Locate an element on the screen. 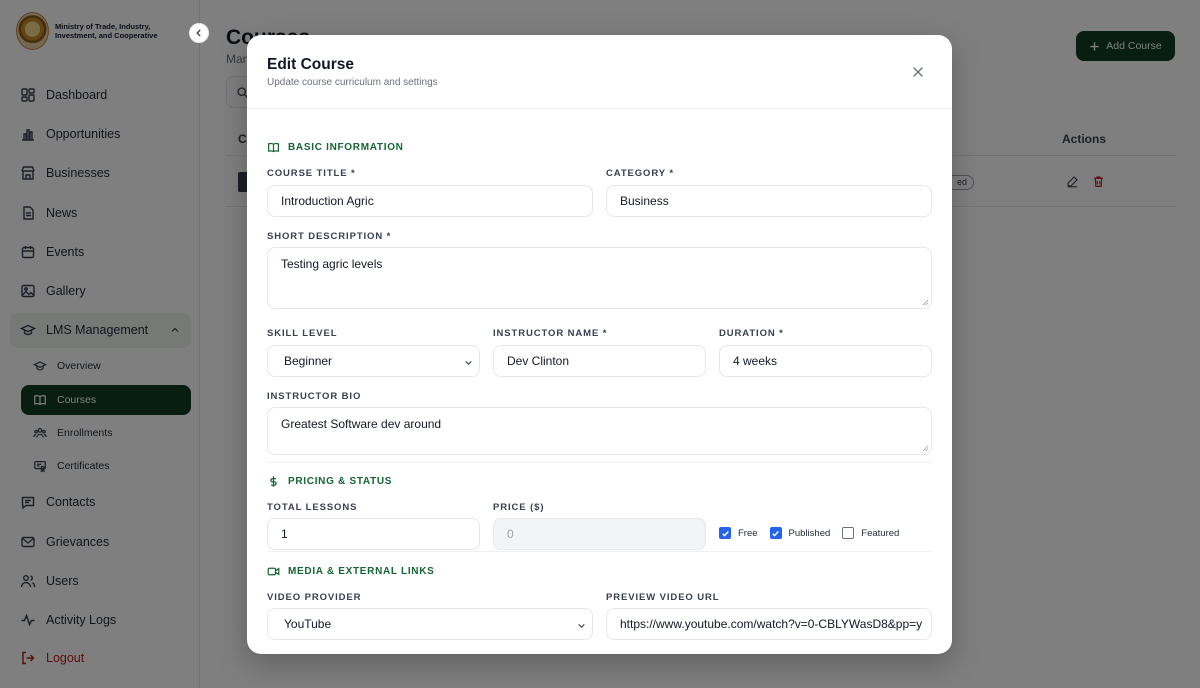  collapse-sidebar-button is located at coordinates (199, 33).